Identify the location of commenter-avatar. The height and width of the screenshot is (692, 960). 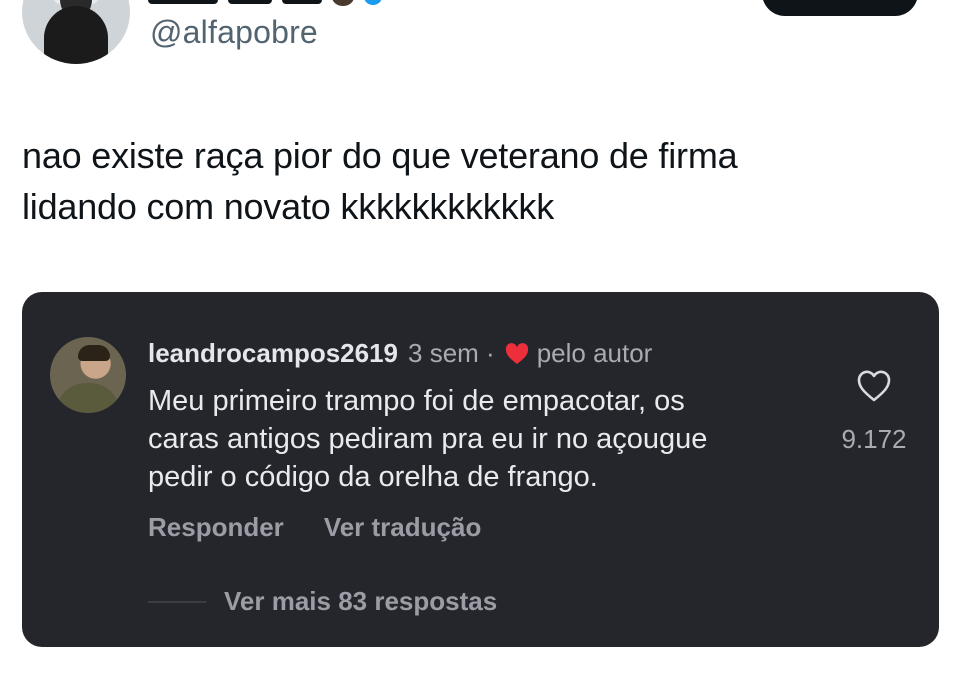
(88, 375).